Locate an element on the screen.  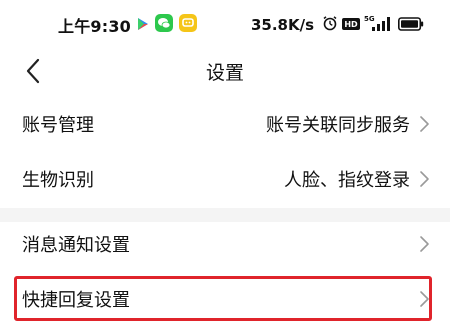
row-label: 快捷回复设置 is located at coordinates (76, 300).